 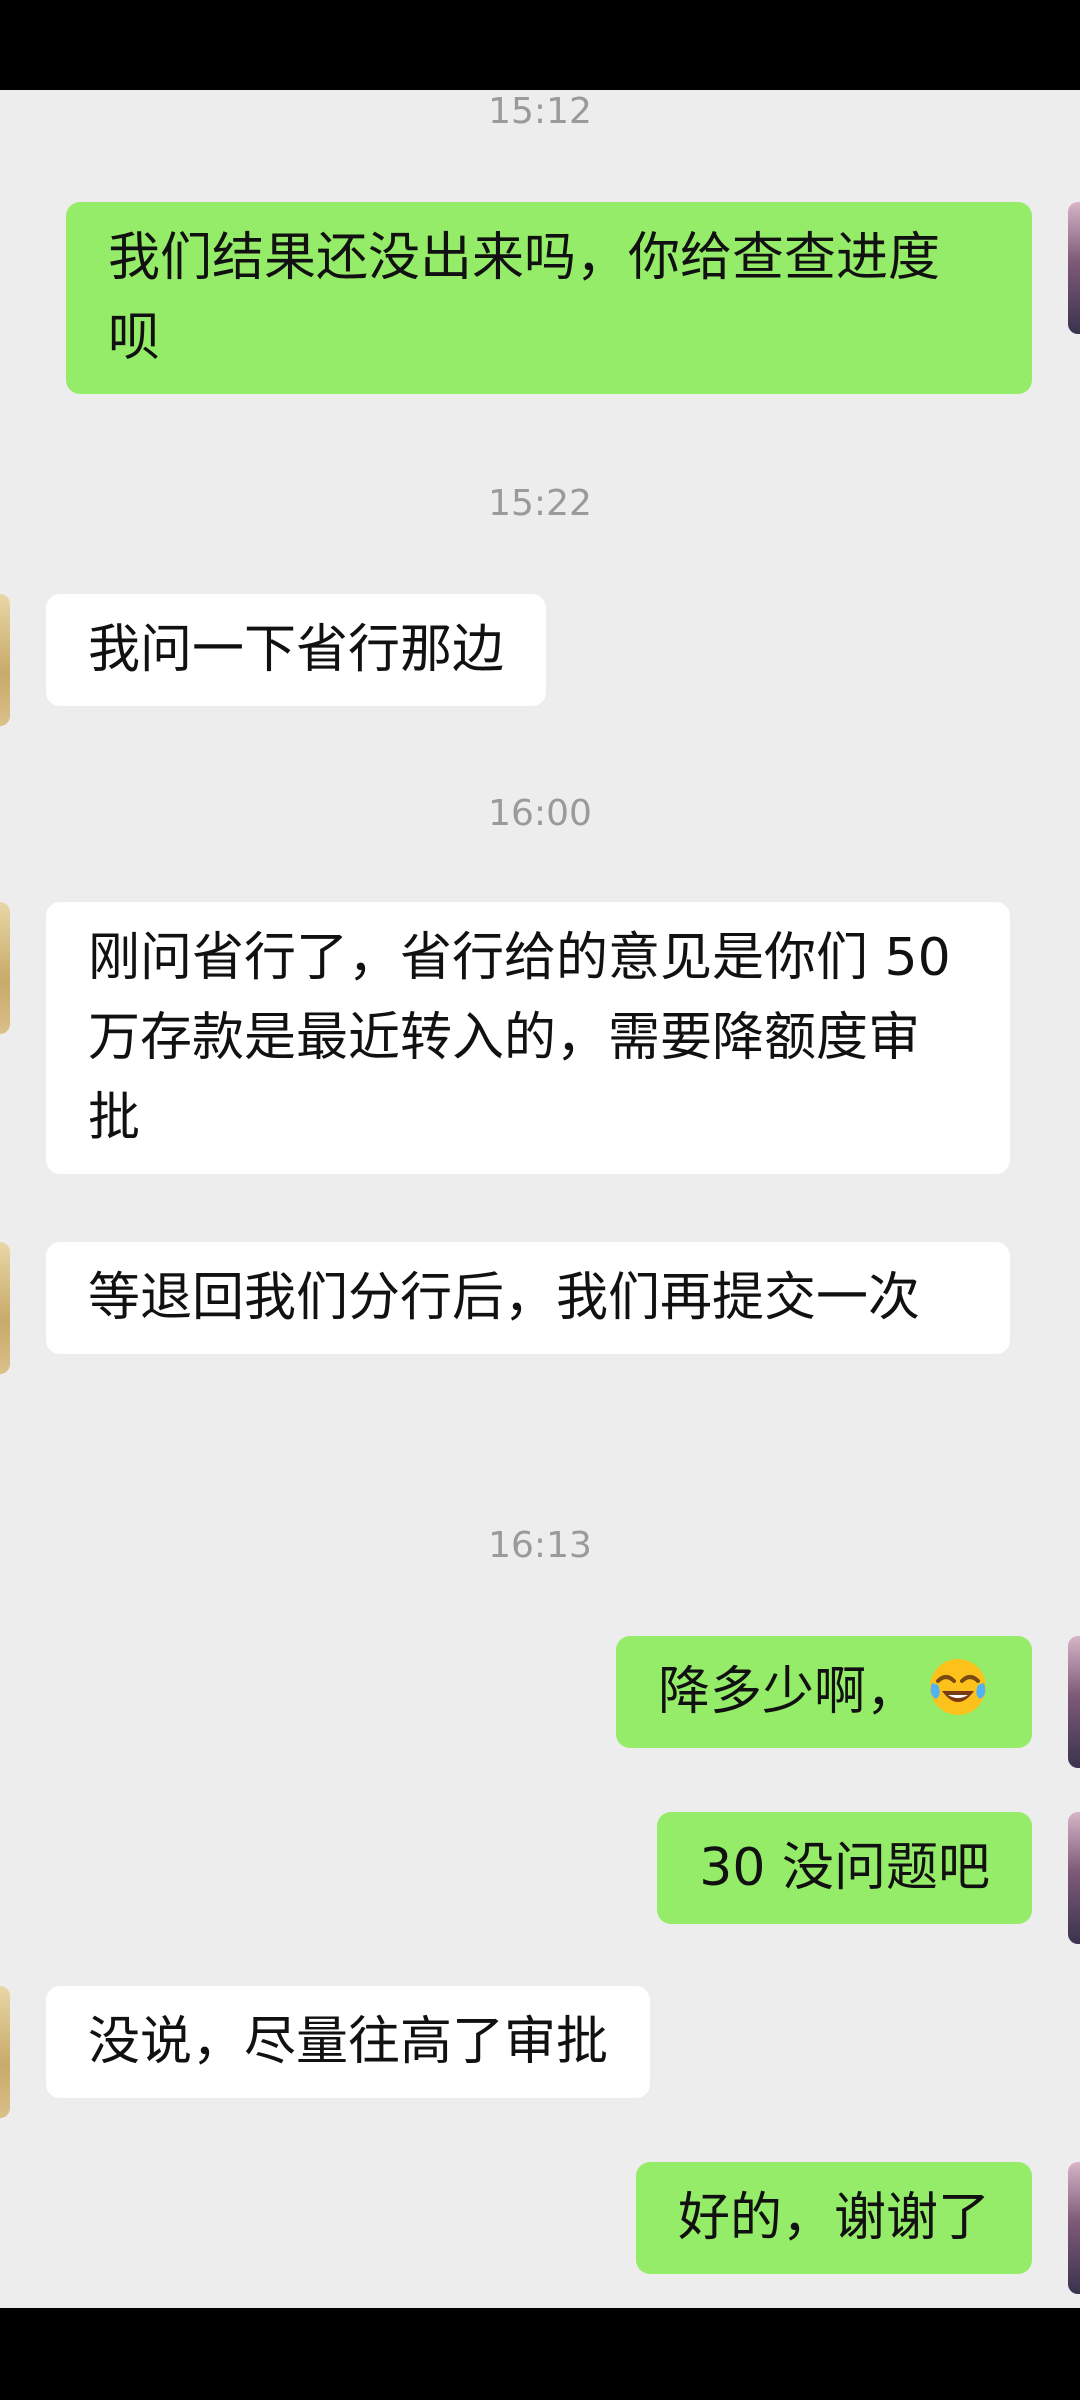 What do you see at coordinates (348, 2042) in the screenshot?
I see `incoming-message: 没说，尽量往高了审批` at bounding box center [348, 2042].